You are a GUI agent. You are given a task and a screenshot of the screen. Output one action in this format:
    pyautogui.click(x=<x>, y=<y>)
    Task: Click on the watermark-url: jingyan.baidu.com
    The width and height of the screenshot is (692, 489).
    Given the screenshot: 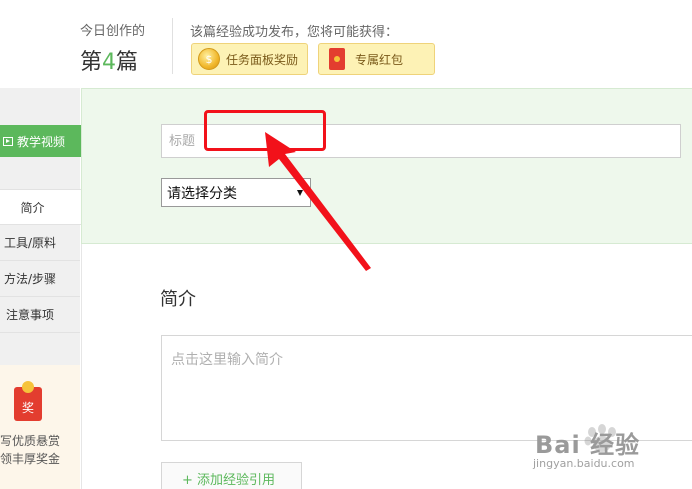 What is the action you would take?
    pyautogui.click(x=584, y=463)
    